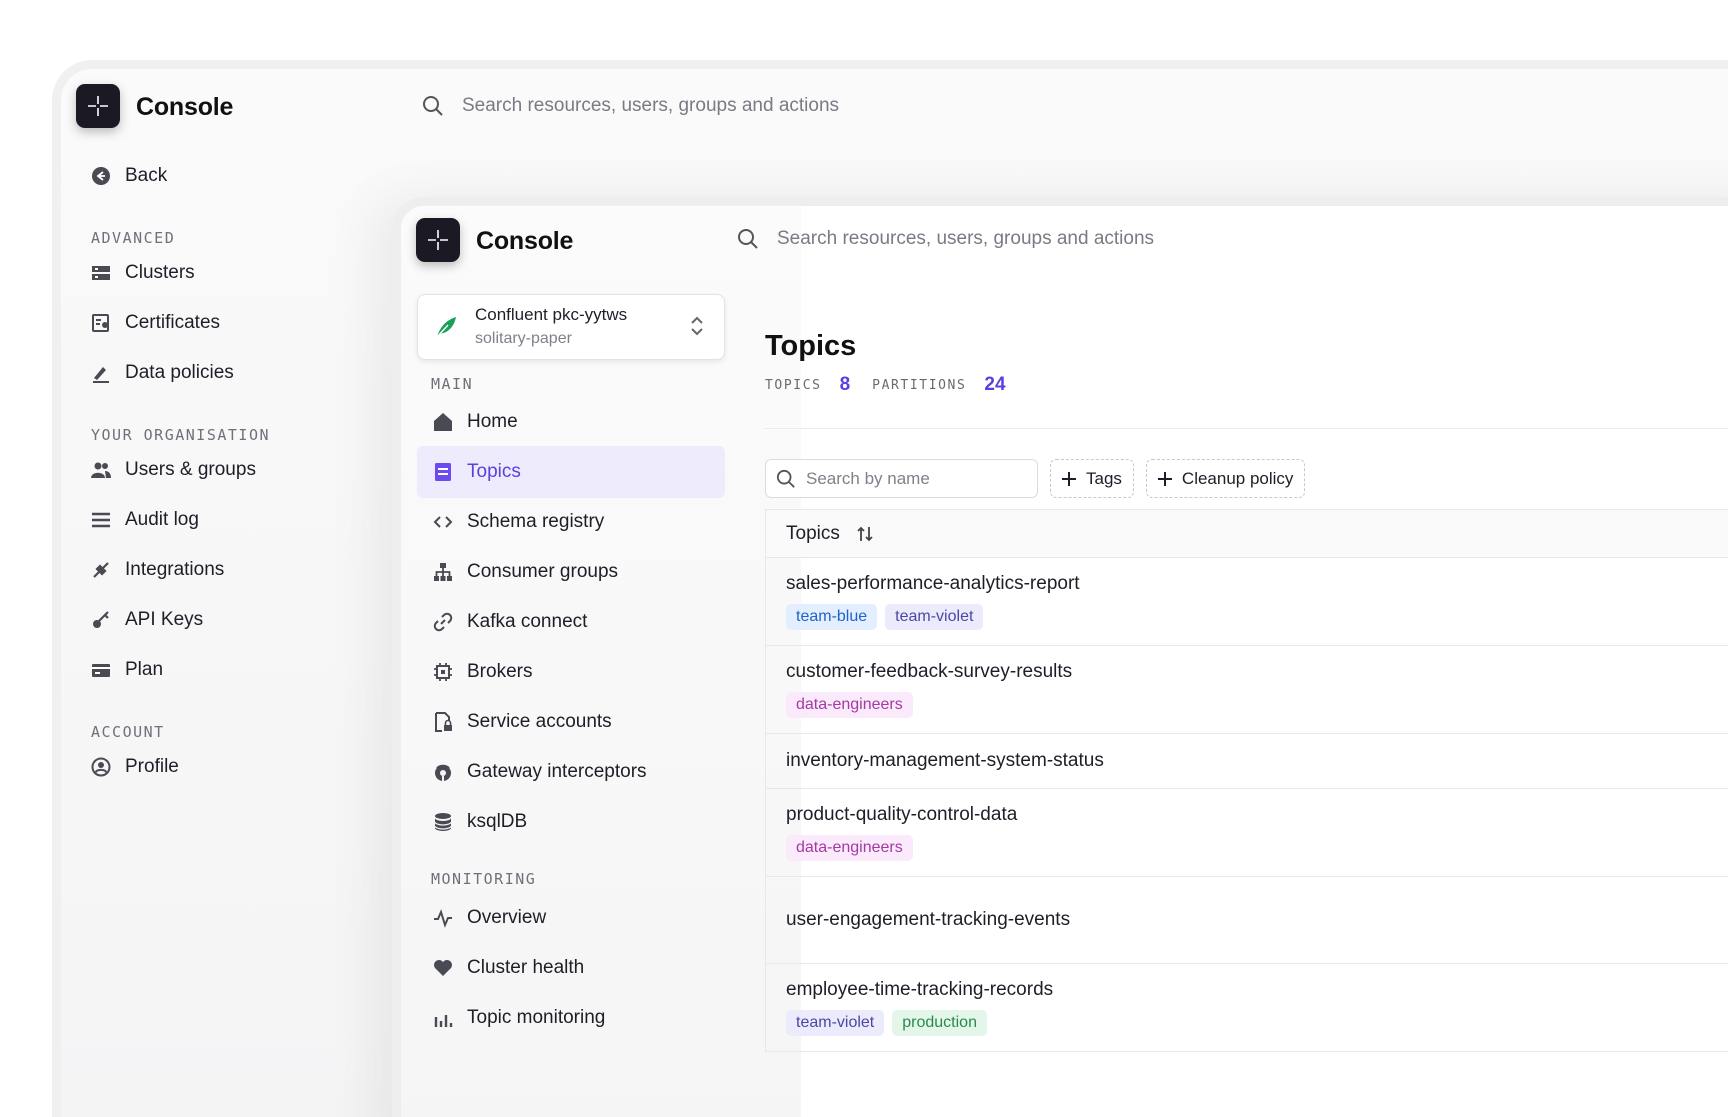 The image size is (1728, 1117). I want to click on nav-topics: Topics, so click(571, 472).